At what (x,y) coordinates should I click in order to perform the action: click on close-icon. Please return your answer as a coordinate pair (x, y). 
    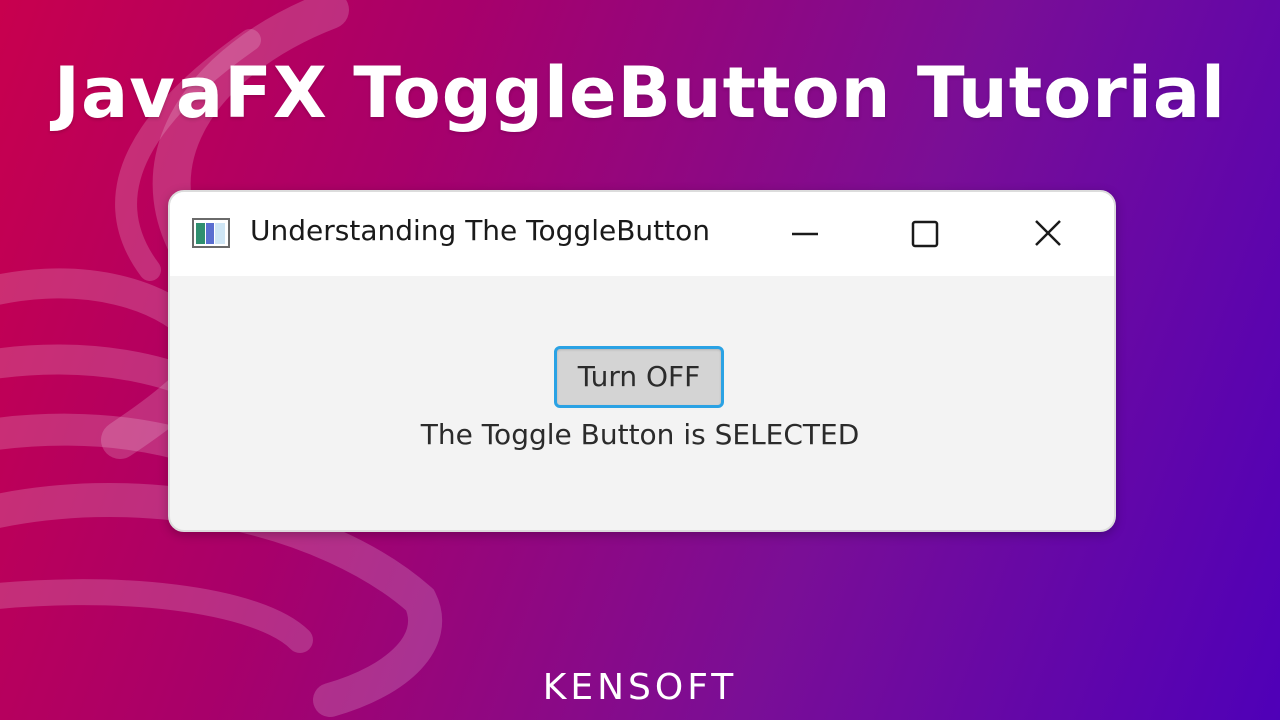
    Looking at the image, I should click on (1048, 233).